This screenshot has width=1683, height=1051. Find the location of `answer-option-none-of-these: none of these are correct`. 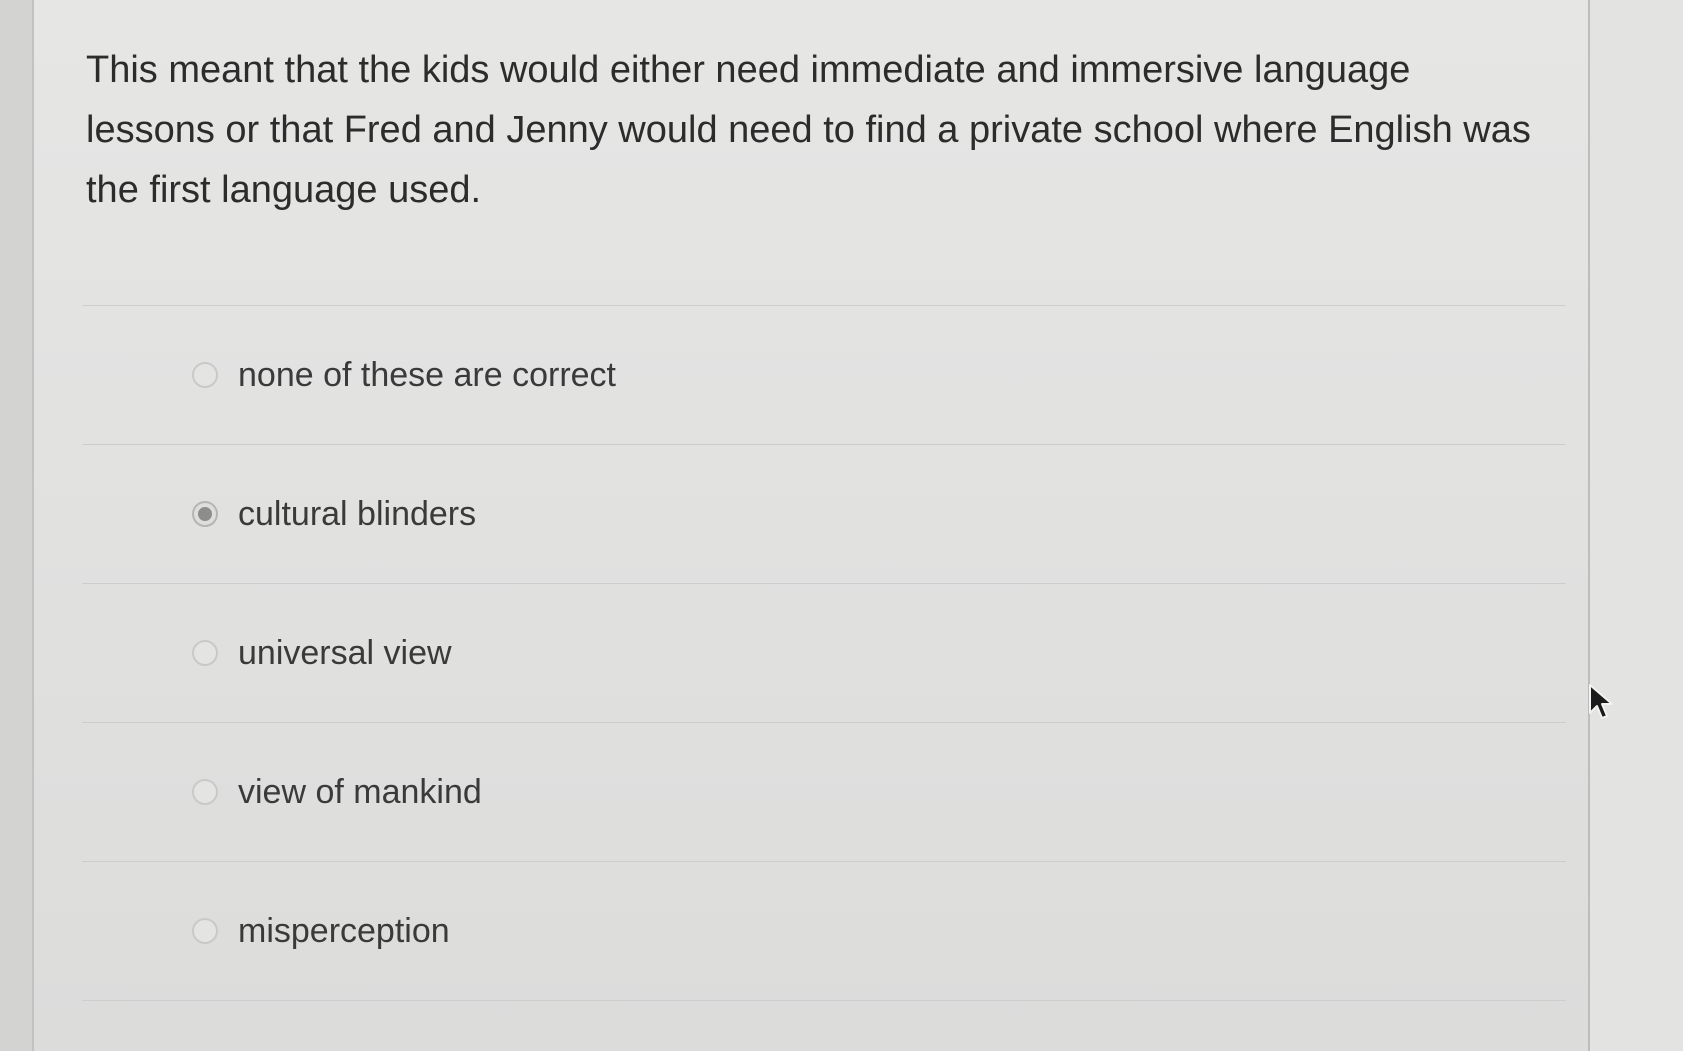

answer-option-none-of-these: none of these are correct is located at coordinates (824, 375).